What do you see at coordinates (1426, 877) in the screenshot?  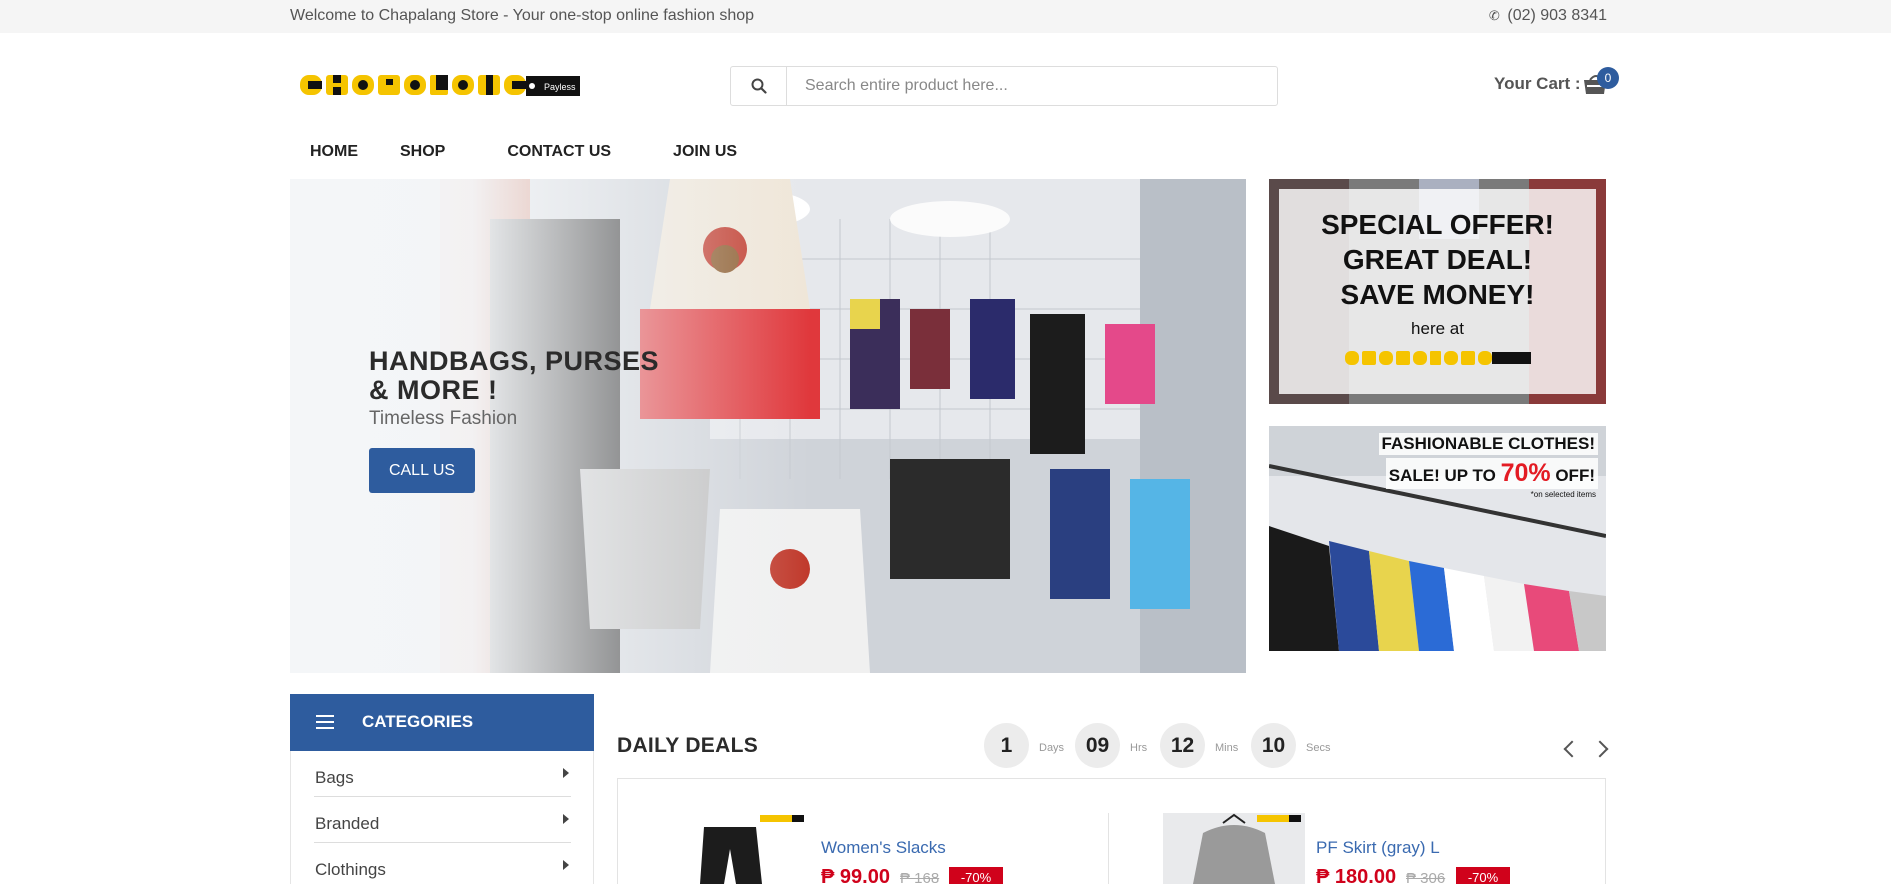 I see `product-old-price: ₱ 306` at bounding box center [1426, 877].